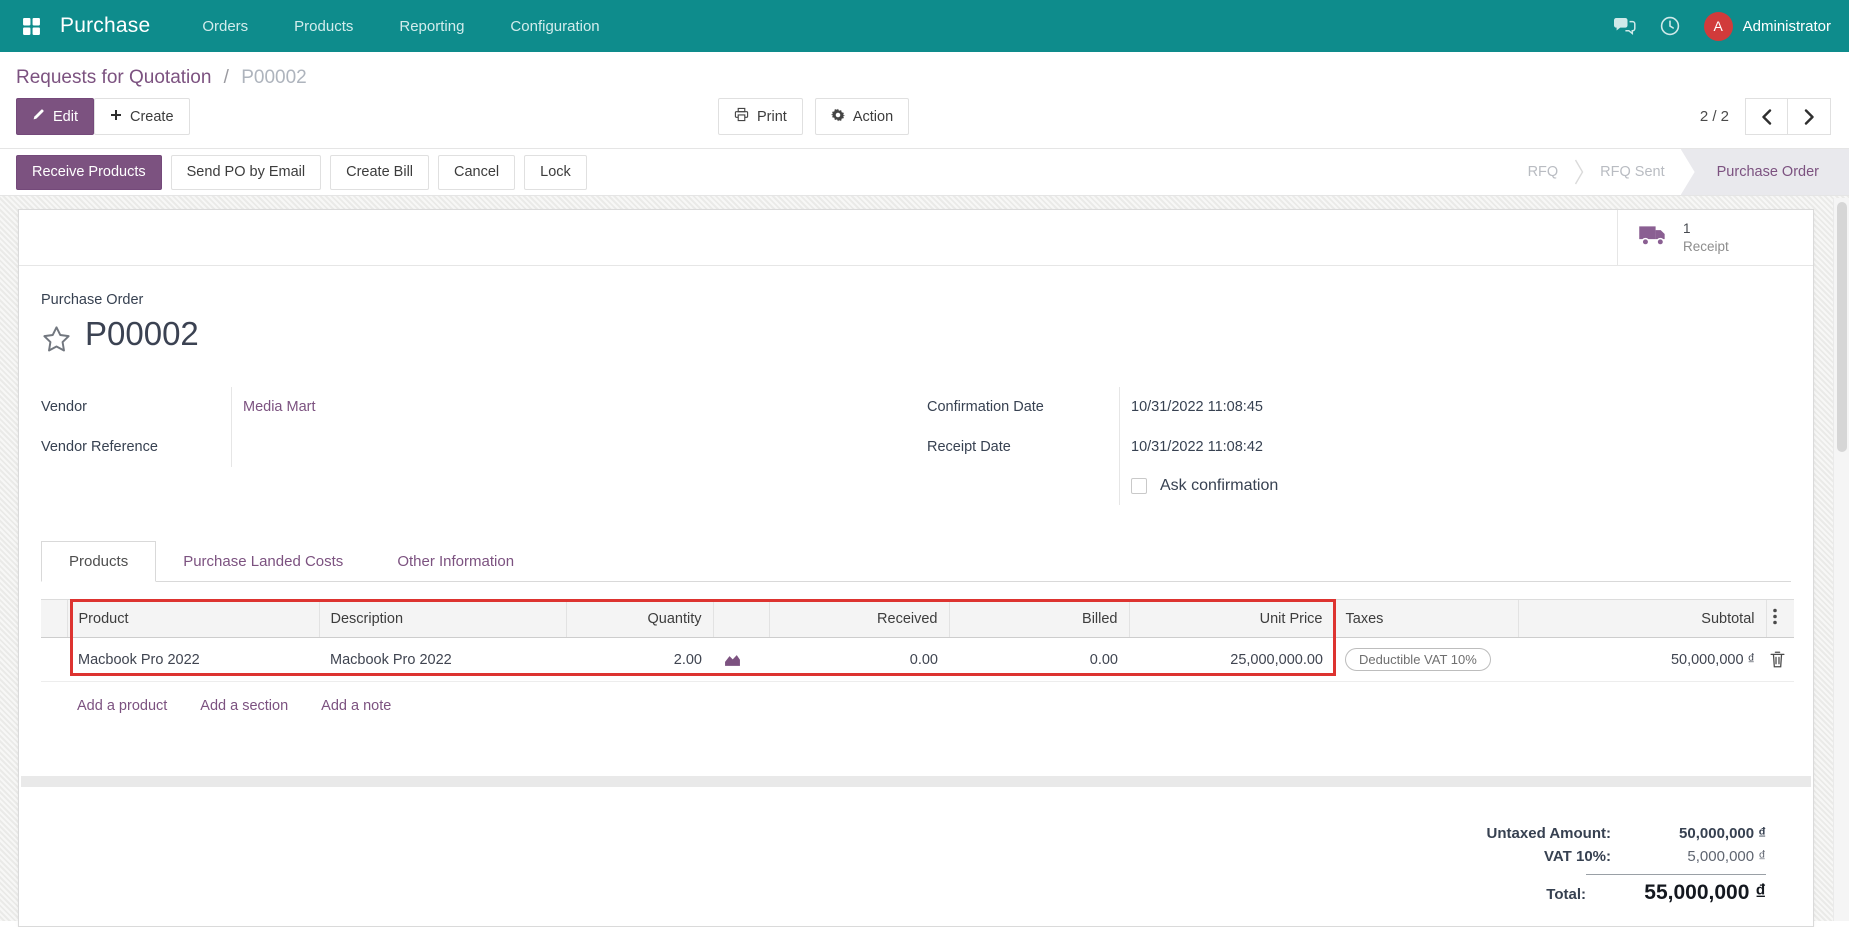 The width and height of the screenshot is (1849, 927). Describe the element at coordinates (985, 407) in the screenshot. I see `confirmation-date-label: Confirmation Date` at that location.